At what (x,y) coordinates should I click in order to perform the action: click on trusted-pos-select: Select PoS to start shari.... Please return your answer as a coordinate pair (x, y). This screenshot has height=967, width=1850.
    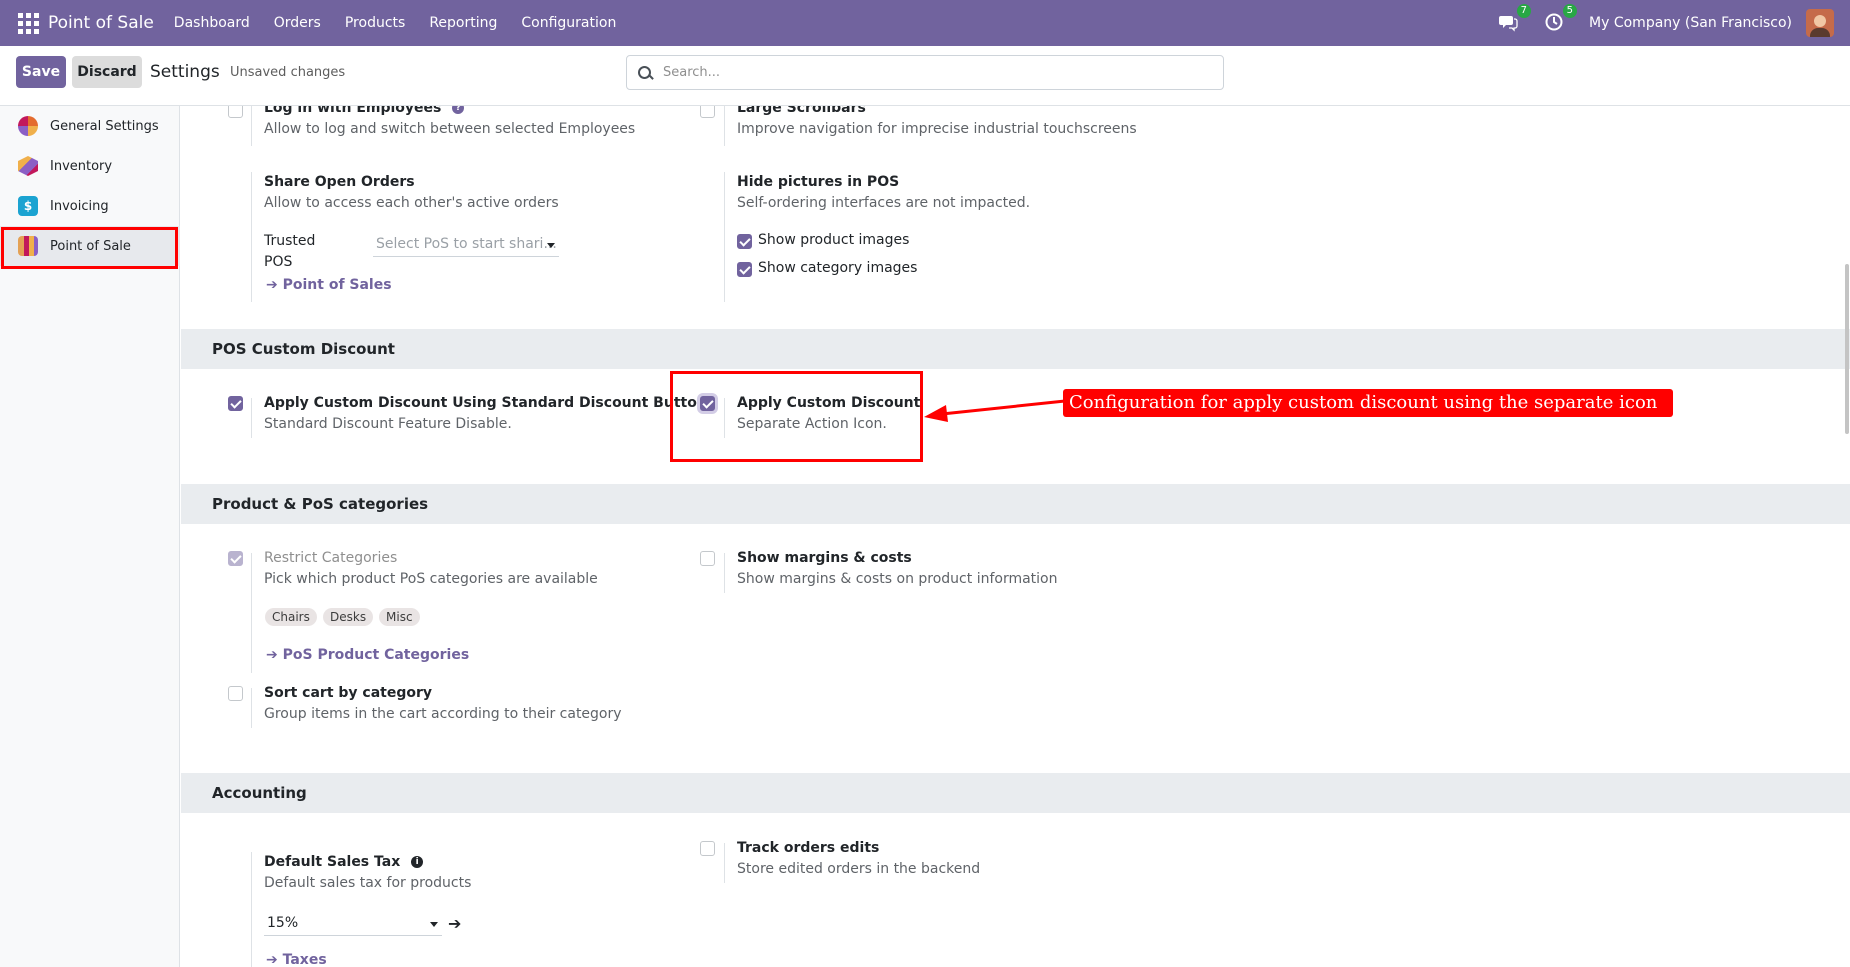
    Looking at the image, I should click on (466, 245).